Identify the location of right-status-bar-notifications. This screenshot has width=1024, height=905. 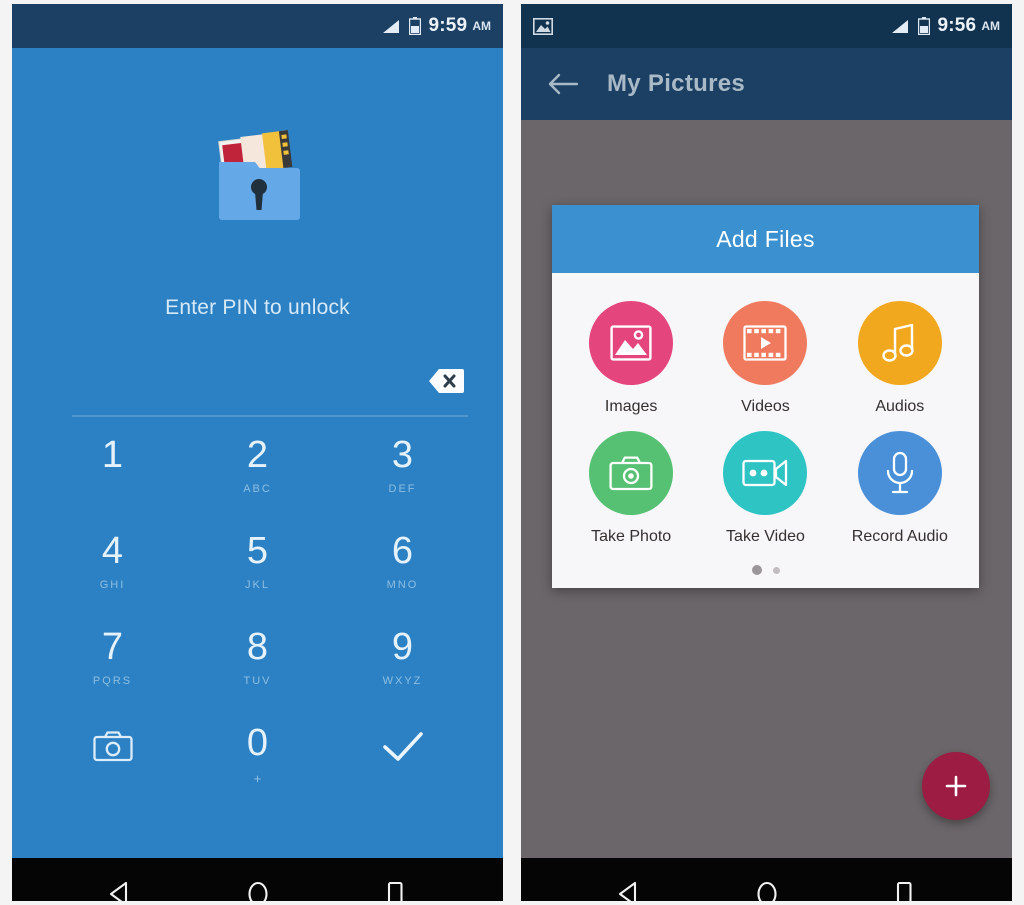
(712, 26).